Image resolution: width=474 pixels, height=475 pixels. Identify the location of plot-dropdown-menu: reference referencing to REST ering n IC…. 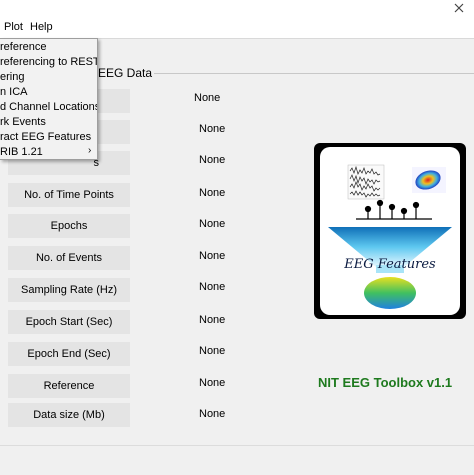
(49, 99).